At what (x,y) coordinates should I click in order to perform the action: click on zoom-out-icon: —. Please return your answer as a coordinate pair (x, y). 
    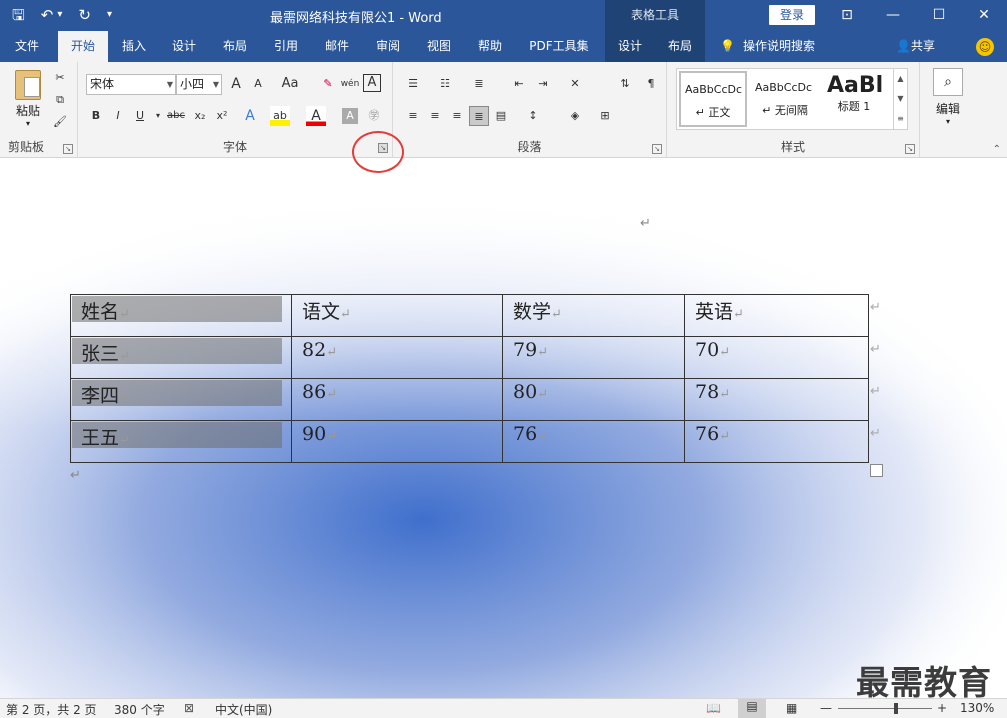
    Looking at the image, I should click on (826, 708).